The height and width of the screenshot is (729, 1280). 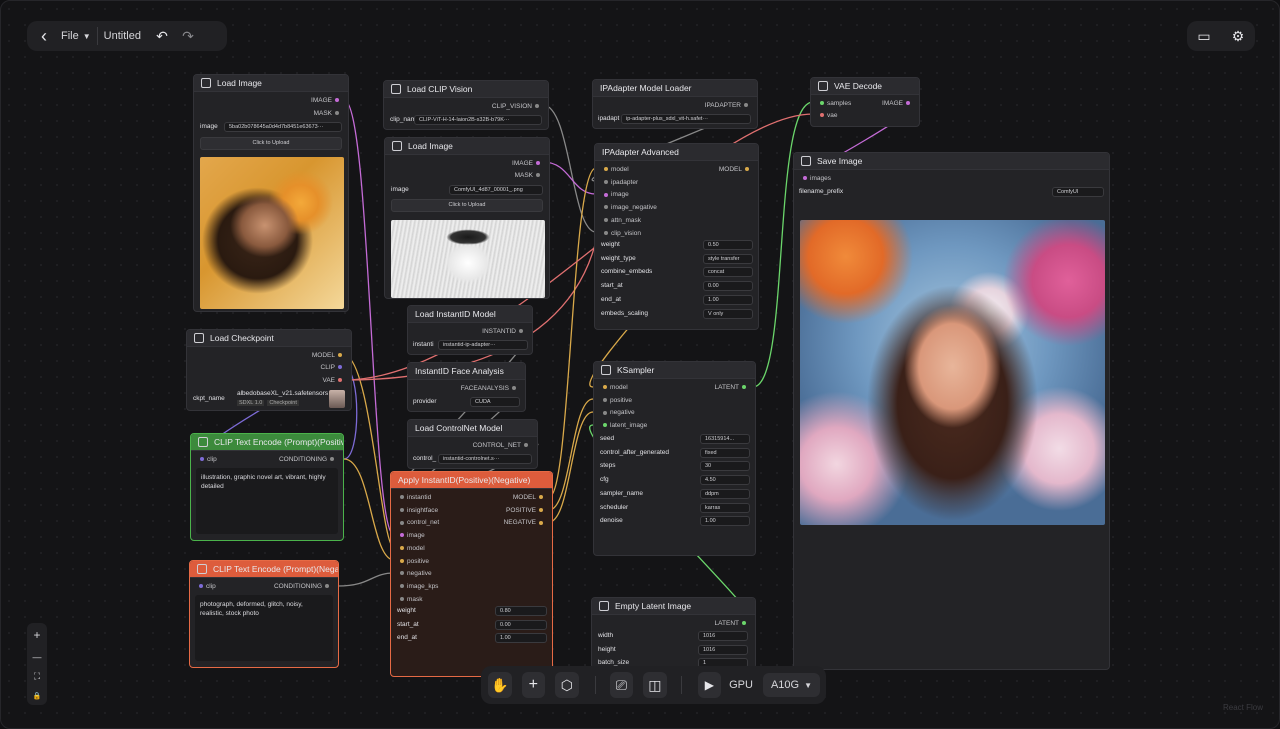 I want to click on ipadapter-select: ip-adapter-plus_sdxl_vit-h.safet···, so click(x=686, y=119).